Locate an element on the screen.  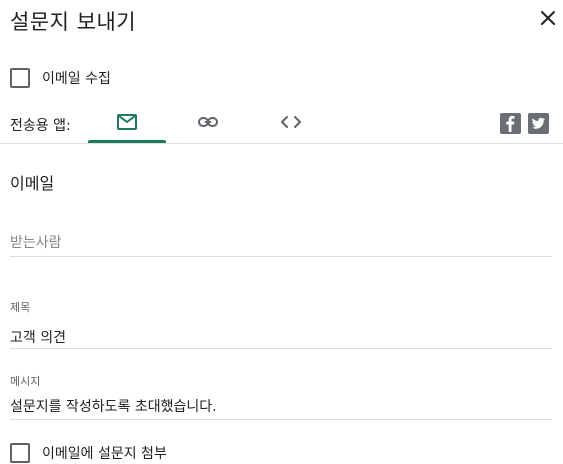
attach-form-checkbox is located at coordinates (20, 453).